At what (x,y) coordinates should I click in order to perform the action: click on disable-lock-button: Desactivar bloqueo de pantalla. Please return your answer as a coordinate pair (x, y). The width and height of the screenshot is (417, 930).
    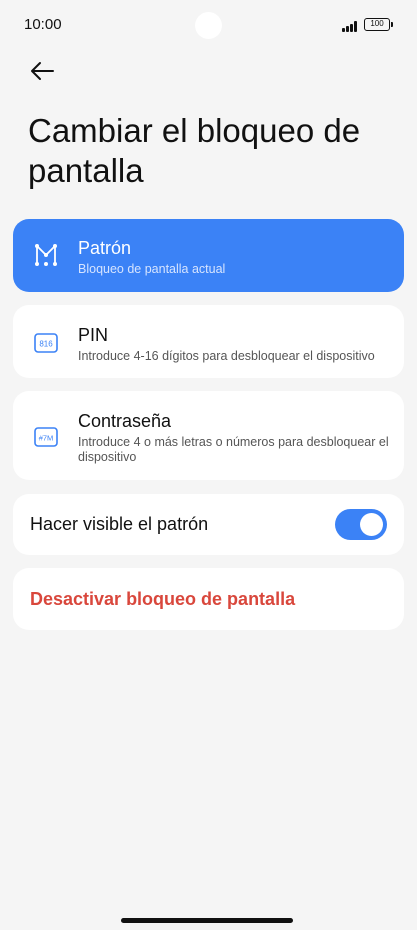
    Looking at the image, I should click on (208, 599).